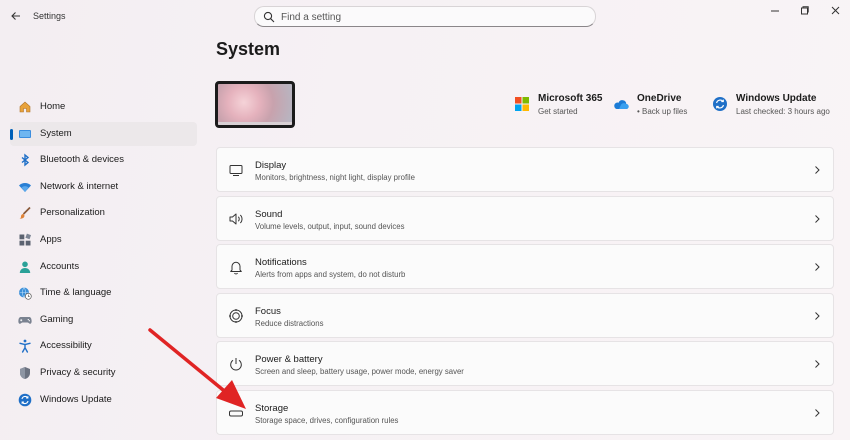  Describe the element at coordinates (289, 360) in the screenshot. I see `setting-title: Power & battery` at that location.